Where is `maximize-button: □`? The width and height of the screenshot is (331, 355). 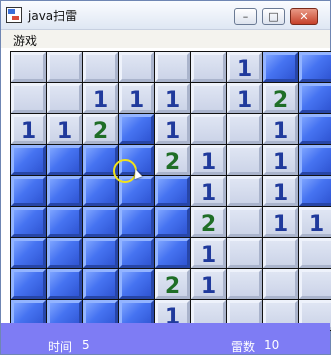 maximize-button: □ is located at coordinates (273, 16).